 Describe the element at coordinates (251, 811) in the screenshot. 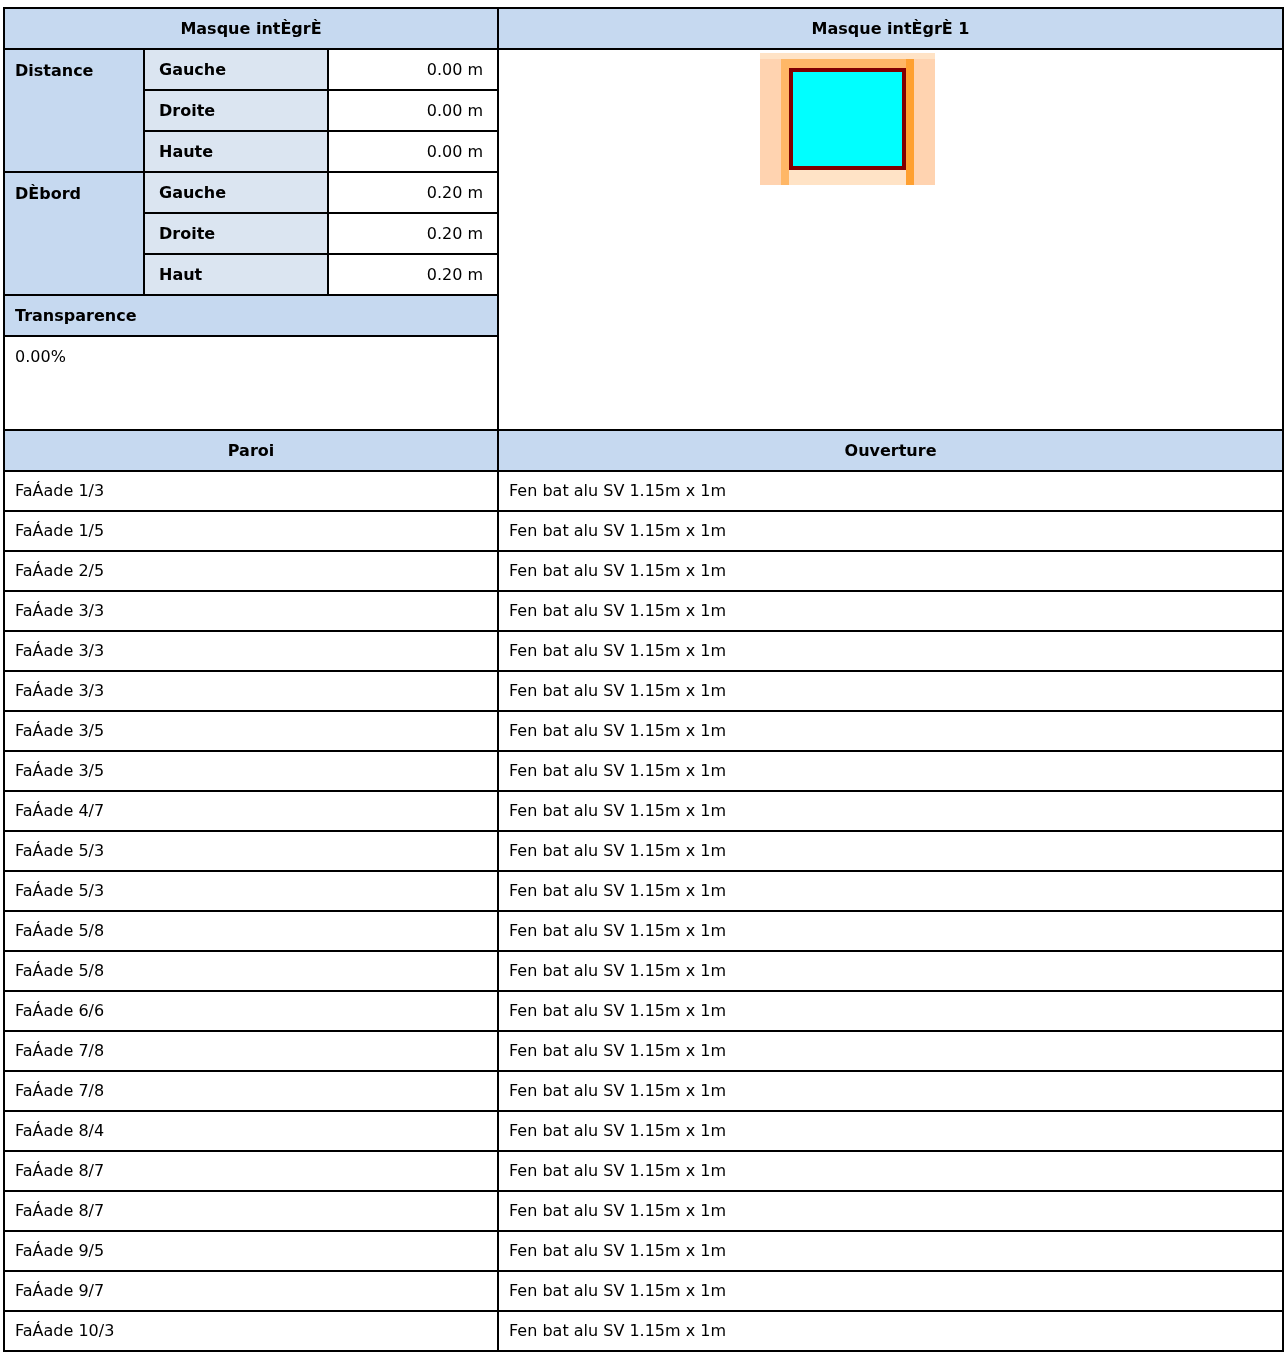

I see `table-cell: FaÁade 4/7` at that location.